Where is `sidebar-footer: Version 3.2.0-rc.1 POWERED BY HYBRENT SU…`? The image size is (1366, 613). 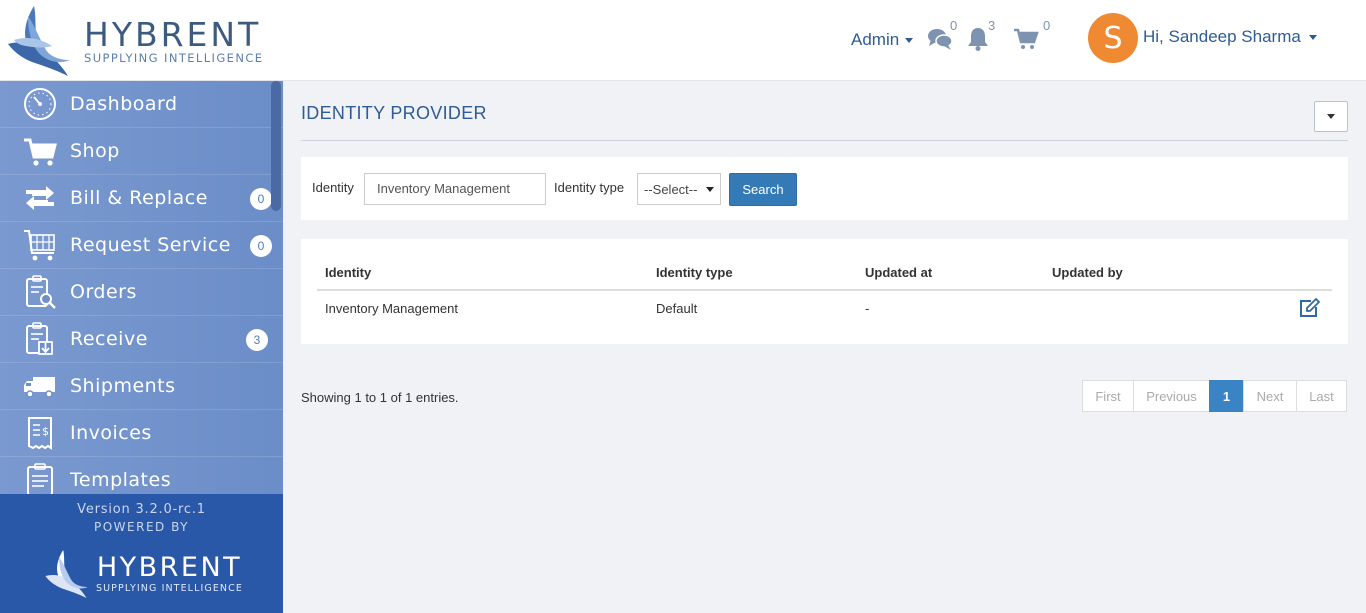 sidebar-footer: Version 3.2.0-rc.1 POWERED BY HYBRENT SU… is located at coordinates (141, 553).